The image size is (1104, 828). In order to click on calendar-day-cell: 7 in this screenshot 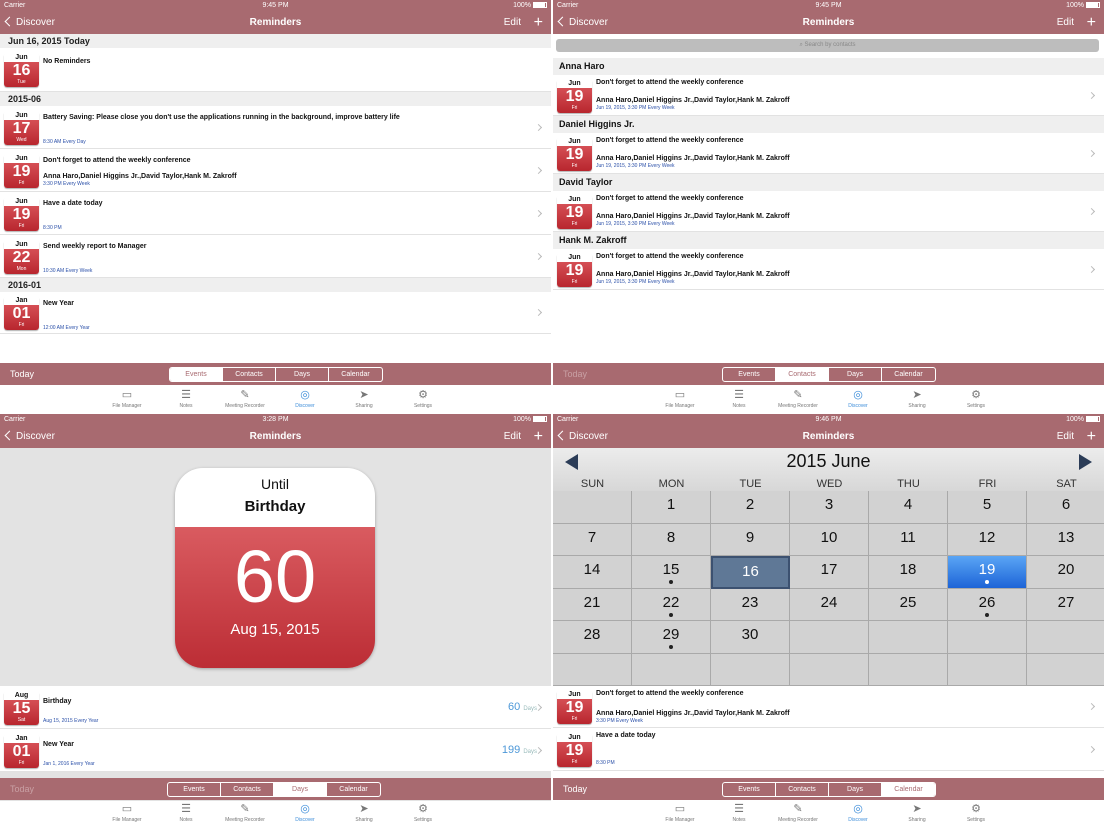, I will do `click(592, 539)`.